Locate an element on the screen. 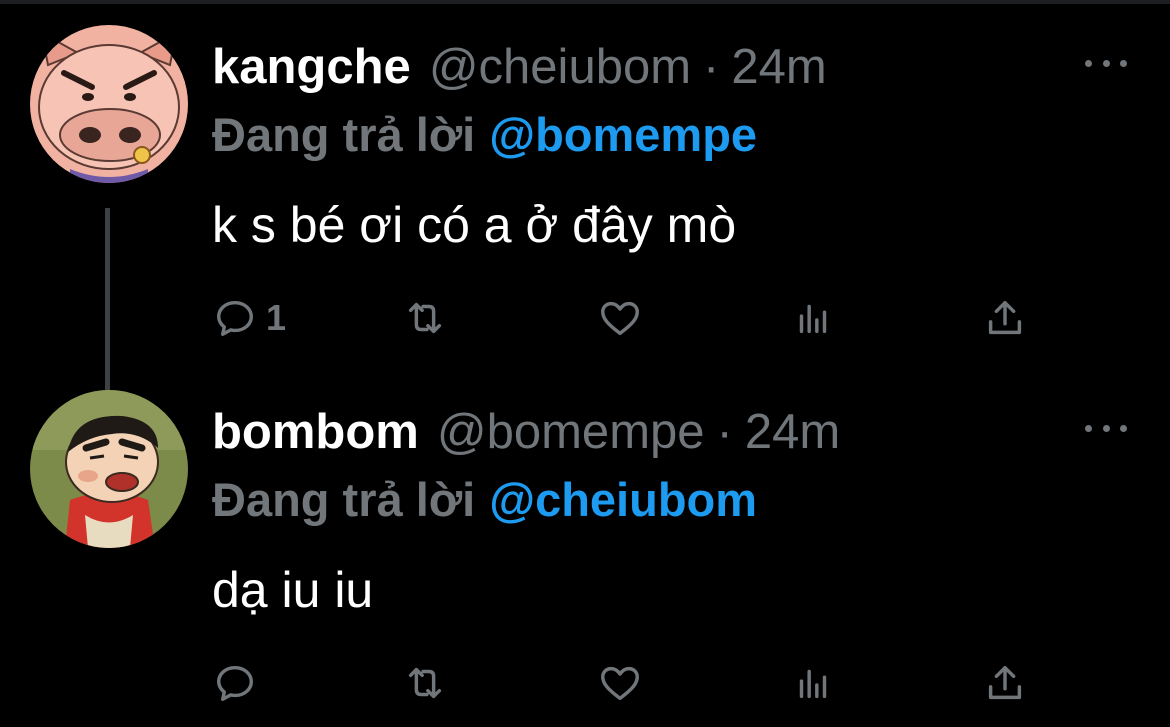  tweet-text: dạ iu iu is located at coordinates (293, 590).